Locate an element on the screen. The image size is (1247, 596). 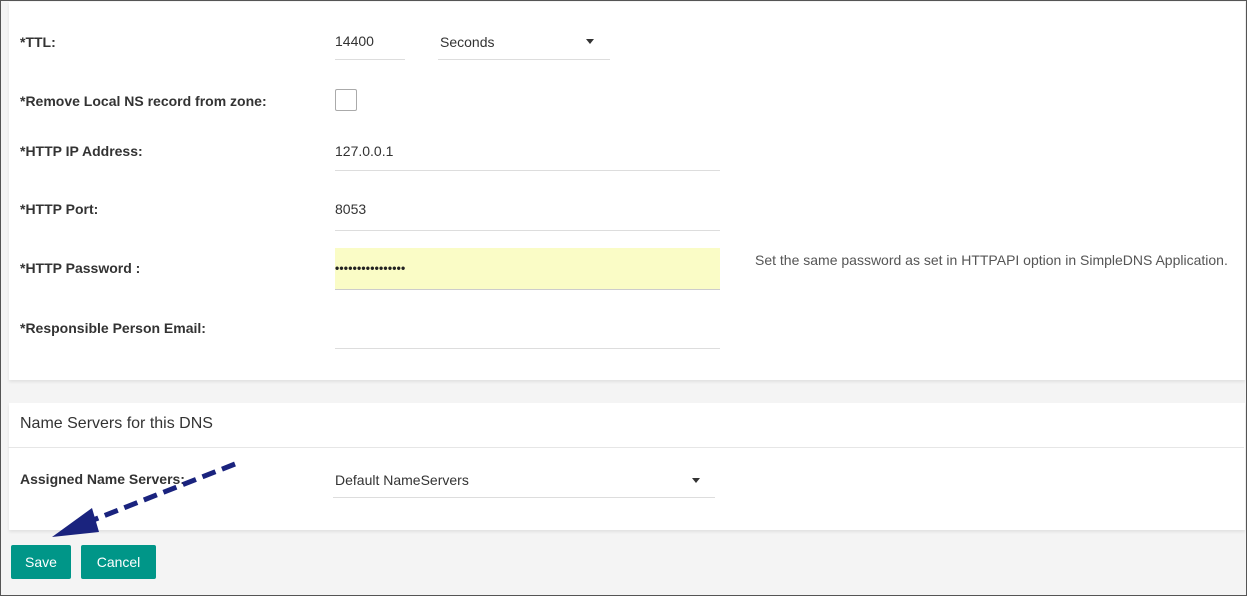
remove-local-ns-label: *Remove Local NS record from zone: is located at coordinates (143, 101).